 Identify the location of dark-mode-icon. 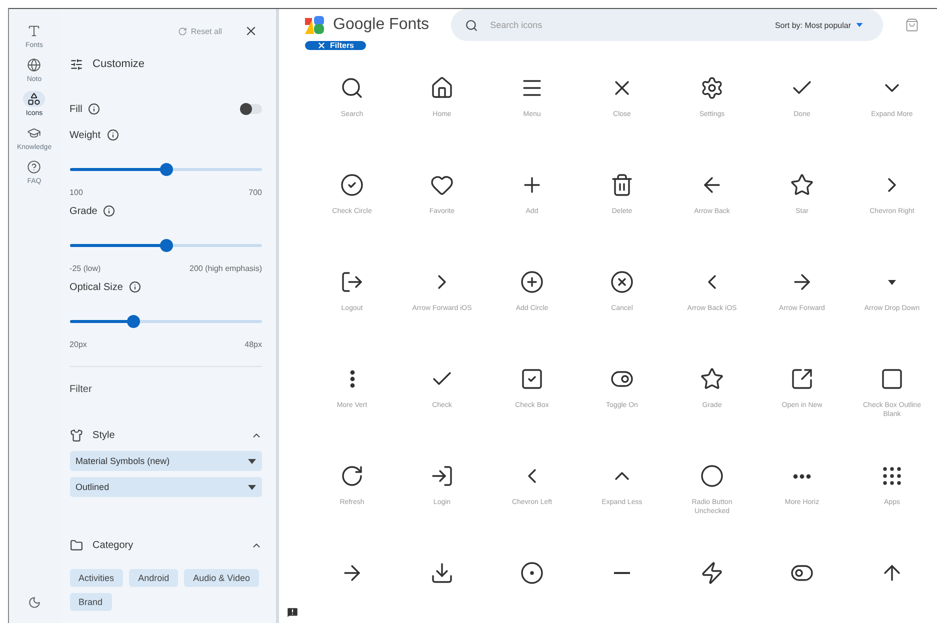
(34, 602).